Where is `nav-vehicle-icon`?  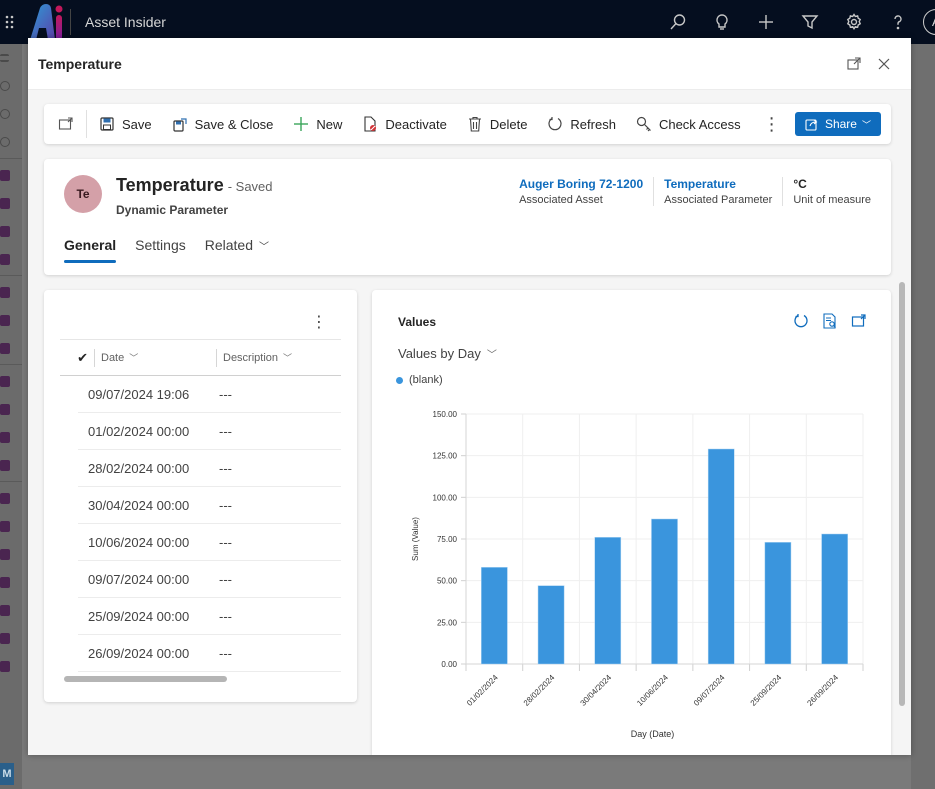 nav-vehicle-icon is located at coordinates (11, 292).